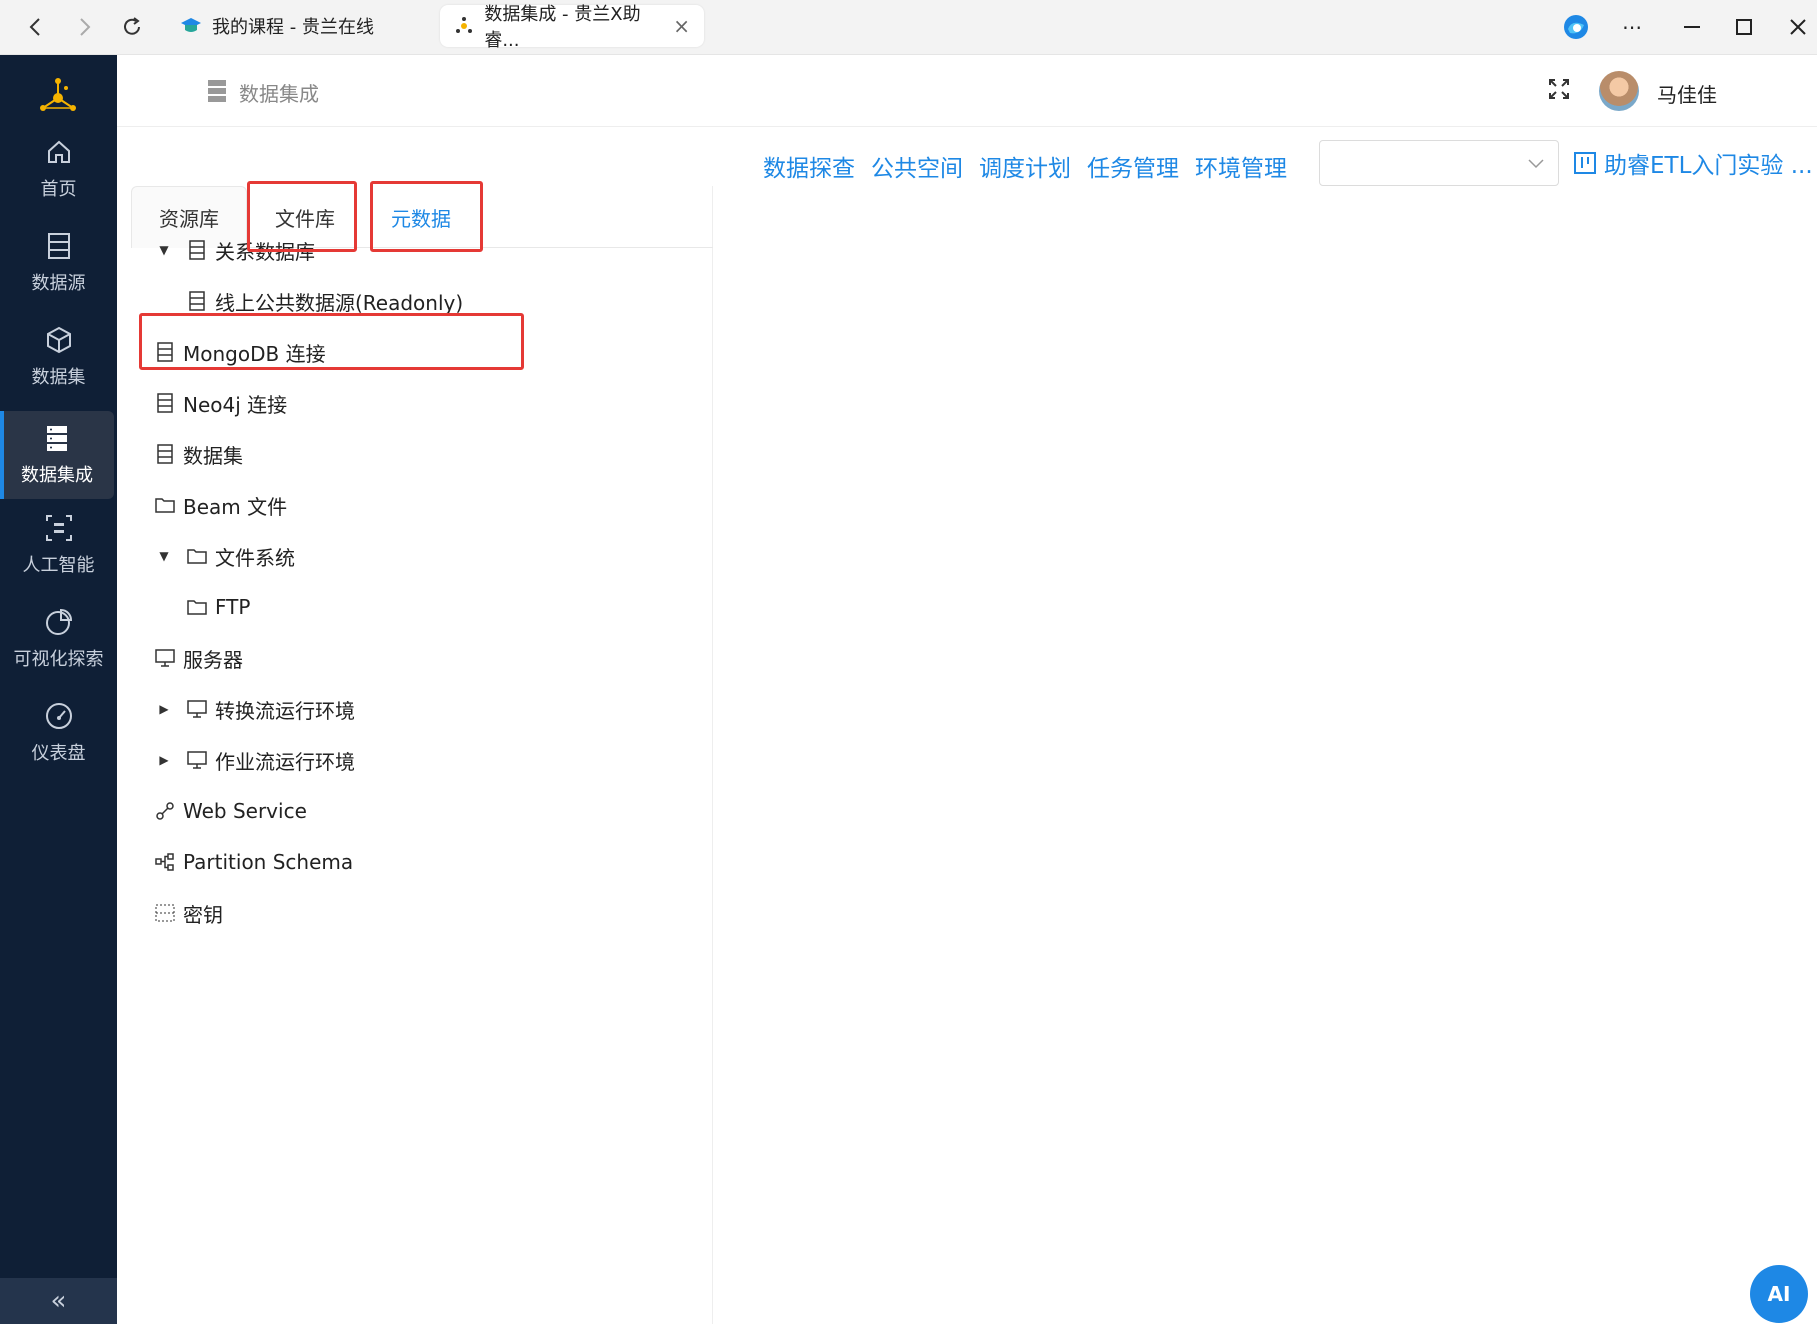 This screenshot has width=1817, height=1324. What do you see at coordinates (255, 557) in the screenshot?
I see `tree-item-label: 文件系统` at bounding box center [255, 557].